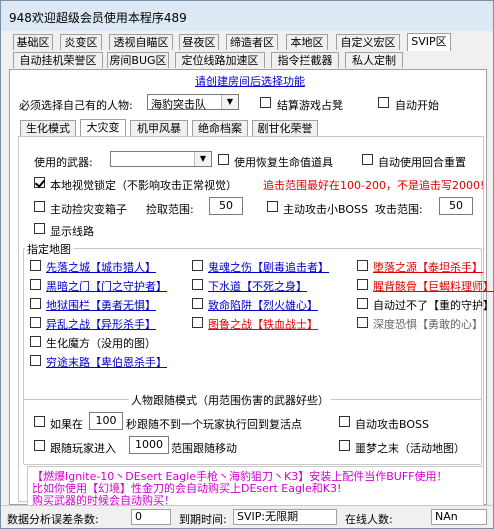 The width and height of the screenshot is (494, 529). I want to click on tab-biochem: 生化模式, so click(48, 128).